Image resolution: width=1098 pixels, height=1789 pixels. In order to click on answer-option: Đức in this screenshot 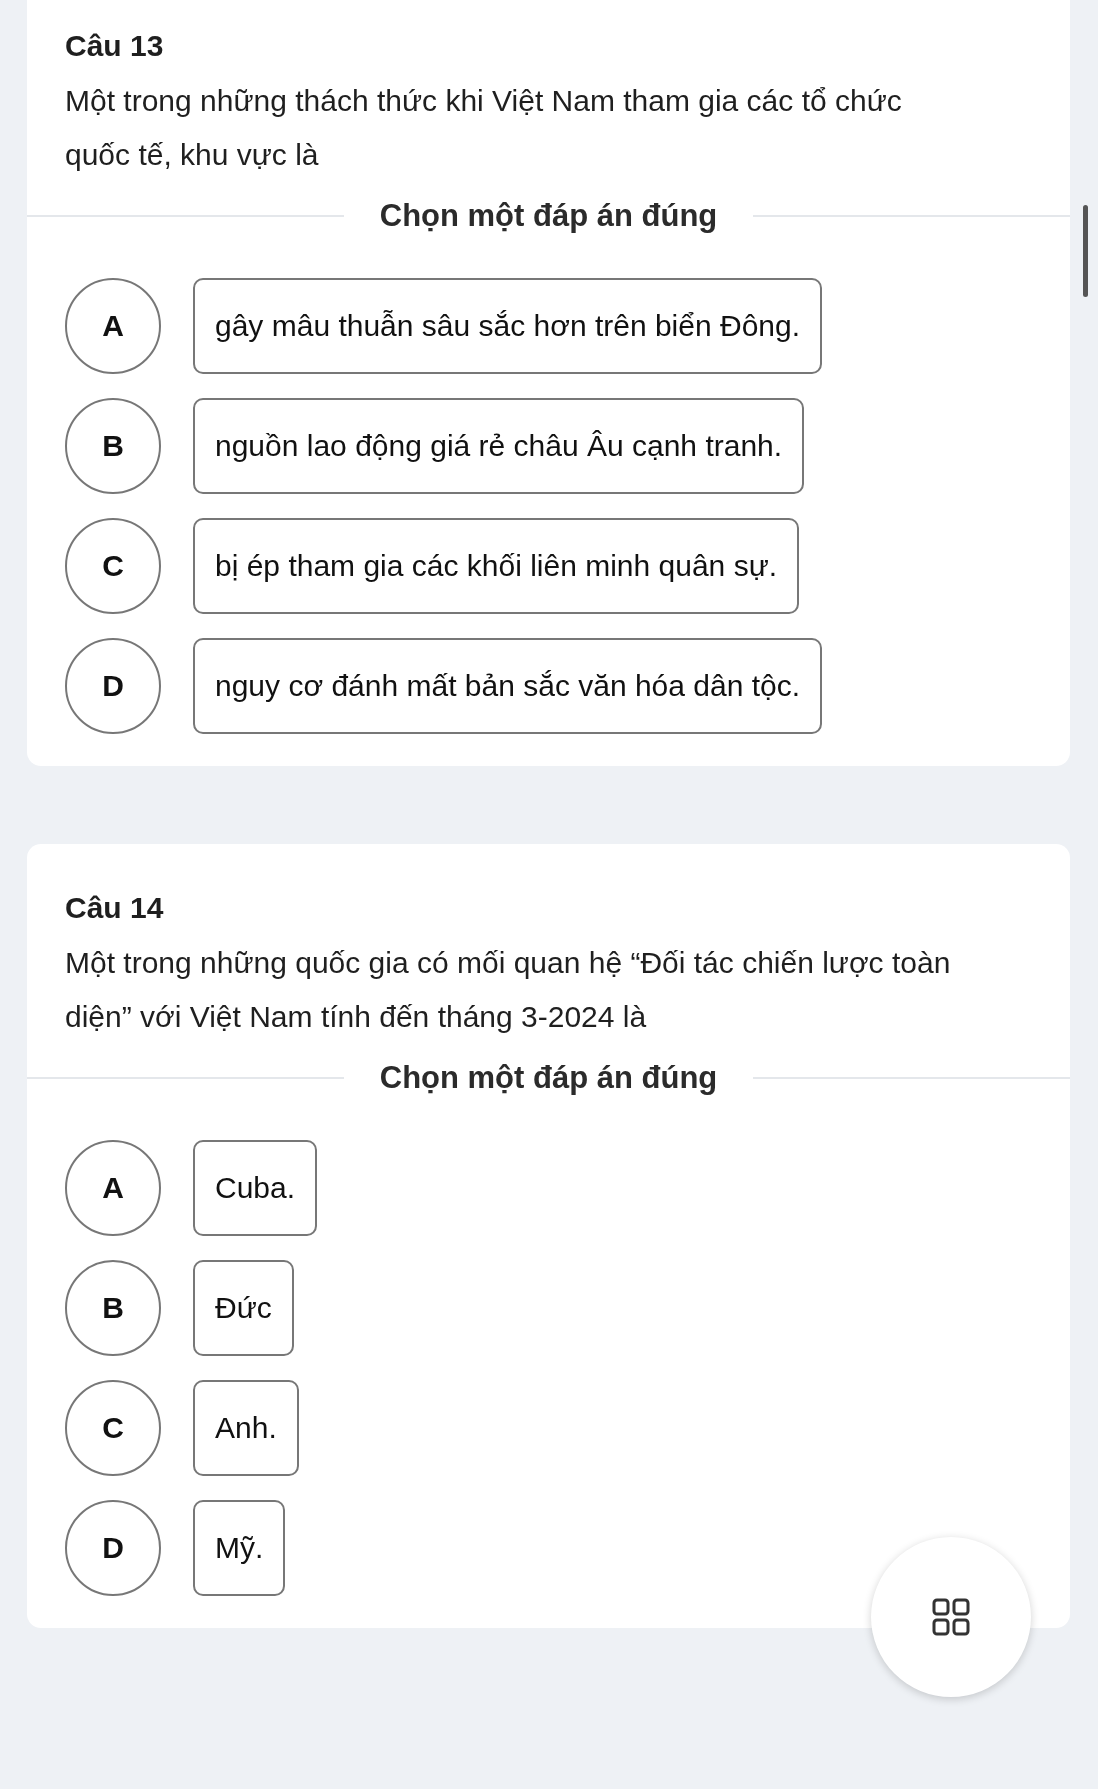, I will do `click(243, 1308)`.